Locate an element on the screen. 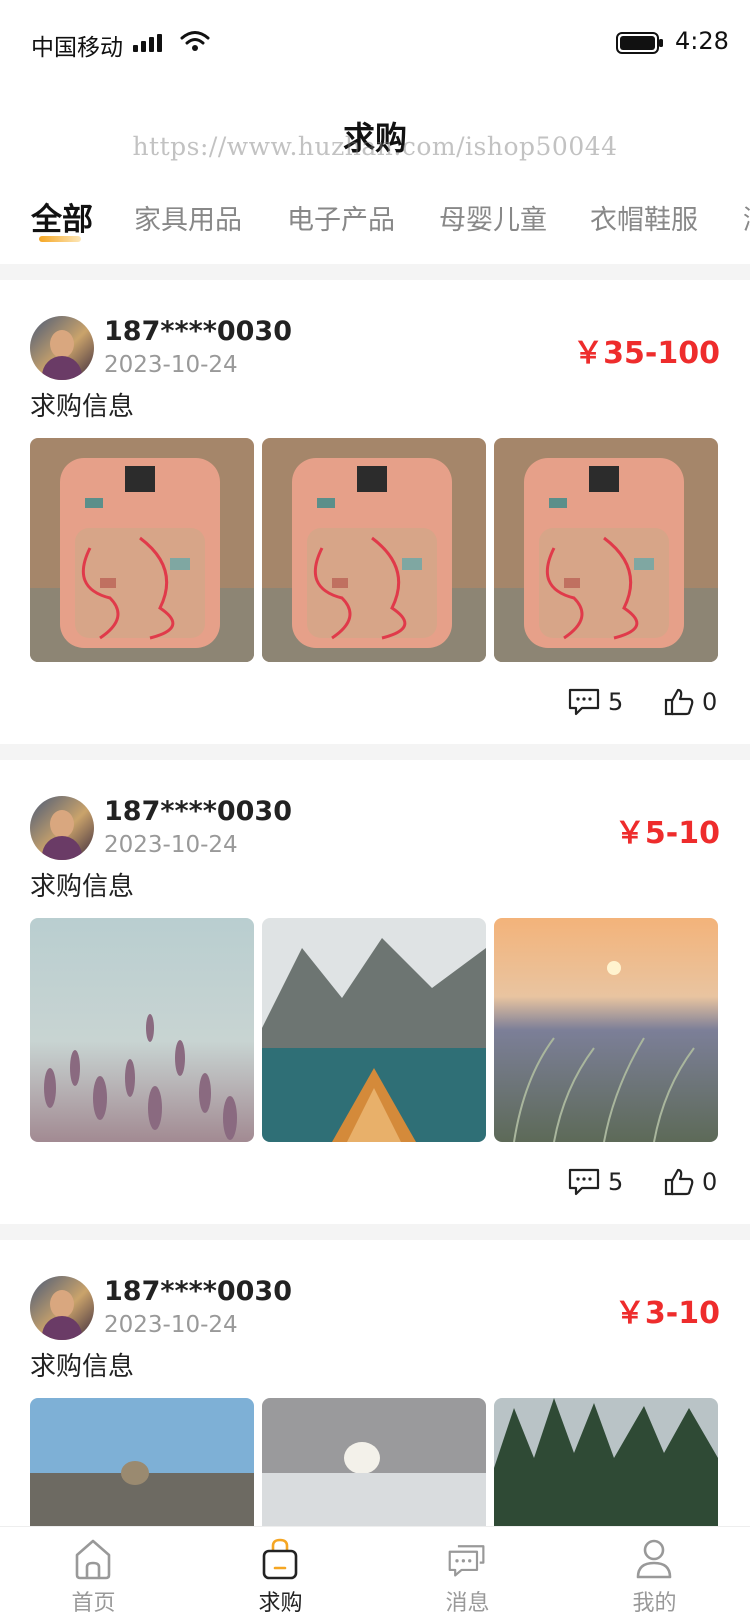 Image resolution: width=750 pixels, height=1624 pixels. post-price: ￥3-10 is located at coordinates (667, 1313).